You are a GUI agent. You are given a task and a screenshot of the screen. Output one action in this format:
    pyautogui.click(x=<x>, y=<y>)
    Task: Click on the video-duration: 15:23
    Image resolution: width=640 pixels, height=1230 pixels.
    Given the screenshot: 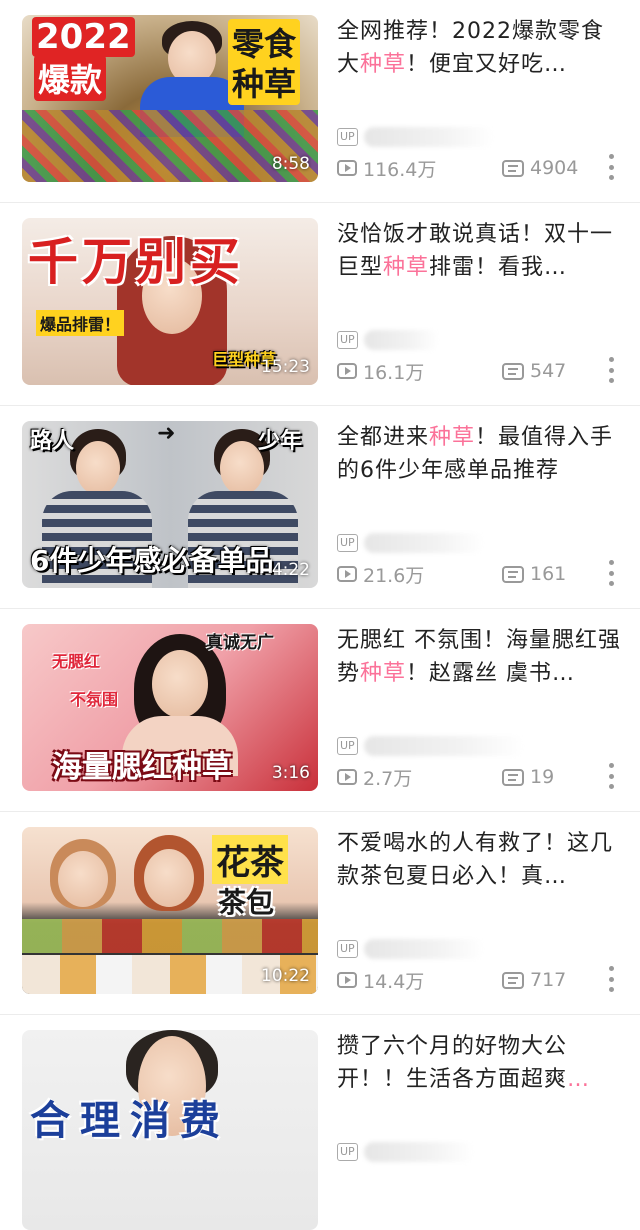 What is the action you would take?
    pyautogui.click(x=285, y=367)
    